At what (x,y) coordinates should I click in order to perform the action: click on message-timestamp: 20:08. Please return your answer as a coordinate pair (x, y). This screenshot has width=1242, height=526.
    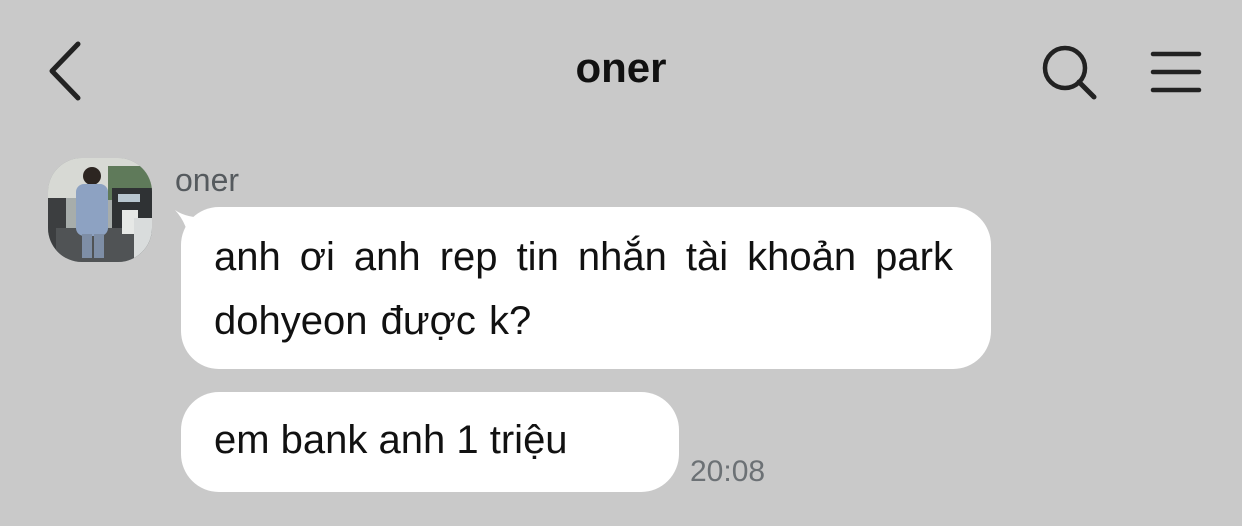
    Looking at the image, I should click on (728, 471).